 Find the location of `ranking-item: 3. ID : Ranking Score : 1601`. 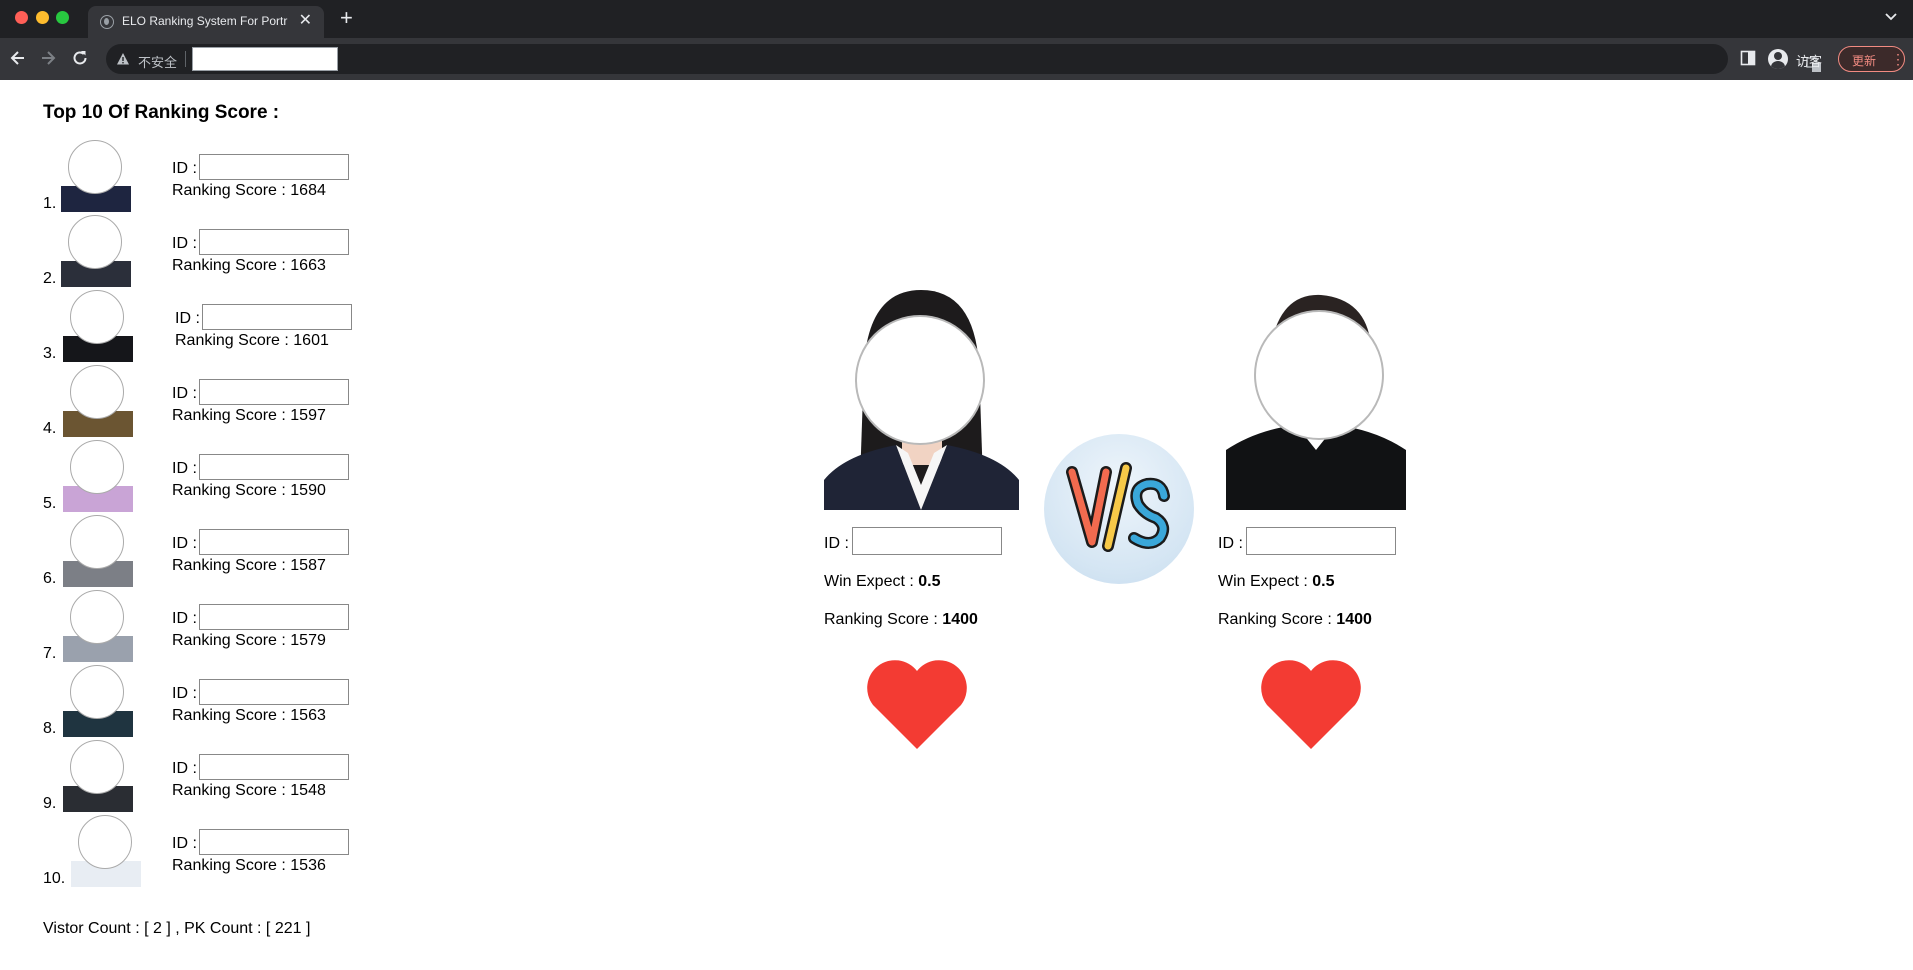

ranking-item: 3. ID : Ranking Score : 1601 is located at coordinates (203, 325).